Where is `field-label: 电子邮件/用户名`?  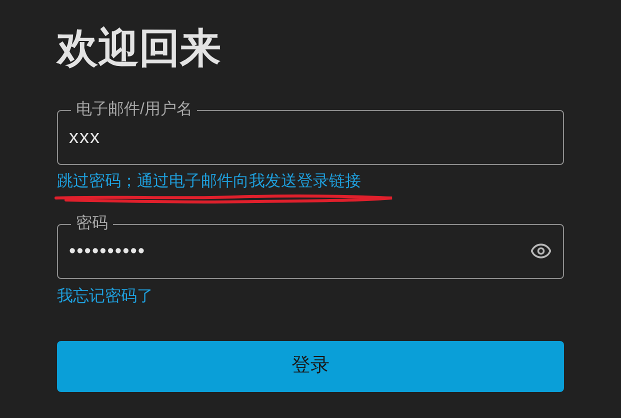 field-label: 电子邮件/用户名 is located at coordinates (134, 110).